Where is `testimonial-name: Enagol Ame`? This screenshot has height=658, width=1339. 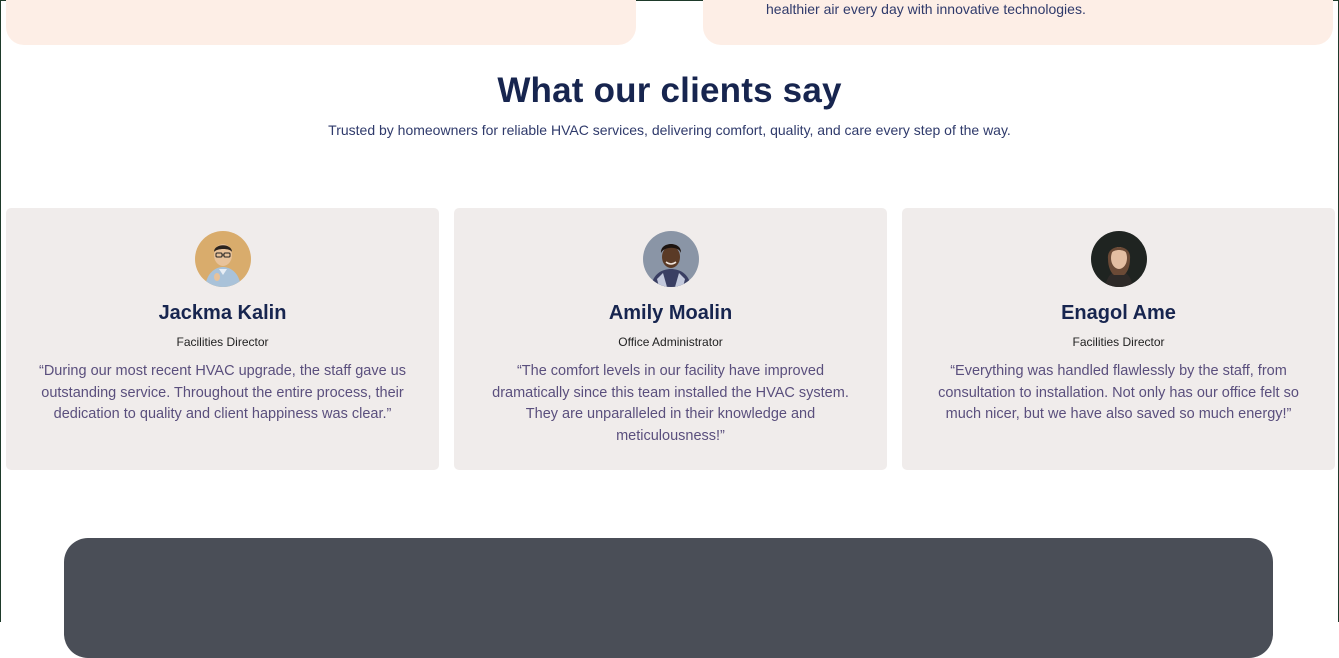 testimonial-name: Enagol Ame is located at coordinates (1118, 313).